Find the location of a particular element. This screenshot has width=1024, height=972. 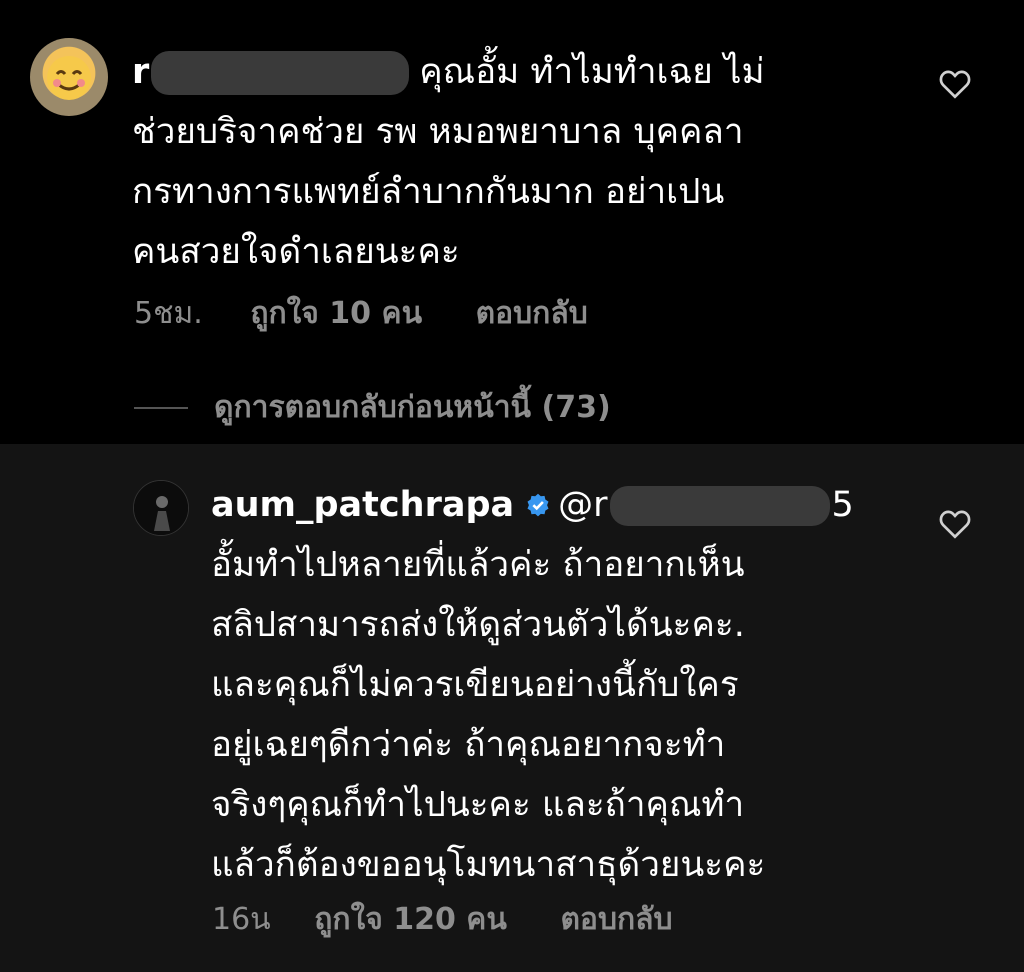

reply-line-1: อั้มทำไปหลายที่แล้วค่ะ ถ้าอยากเห็น is located at coordinates (478, 565).